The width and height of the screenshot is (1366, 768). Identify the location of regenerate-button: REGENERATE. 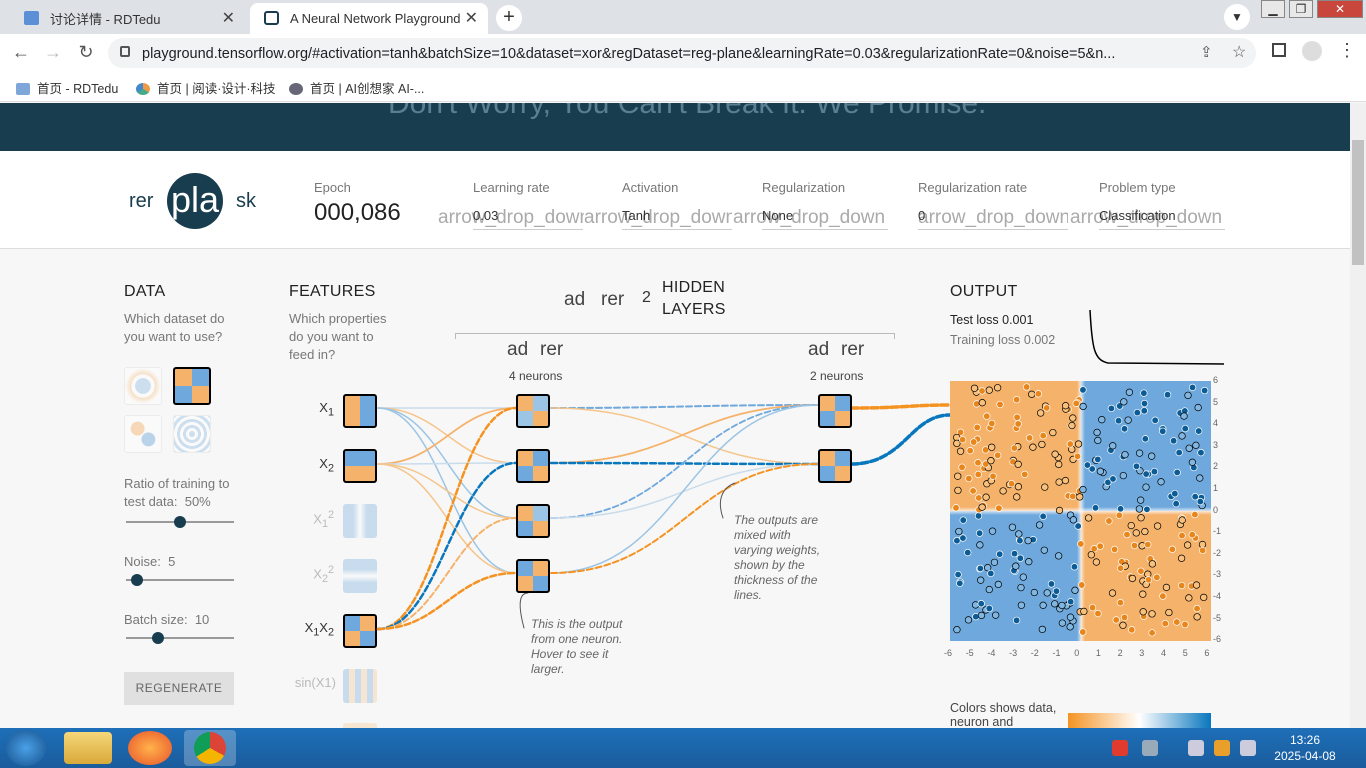
(179, 688).